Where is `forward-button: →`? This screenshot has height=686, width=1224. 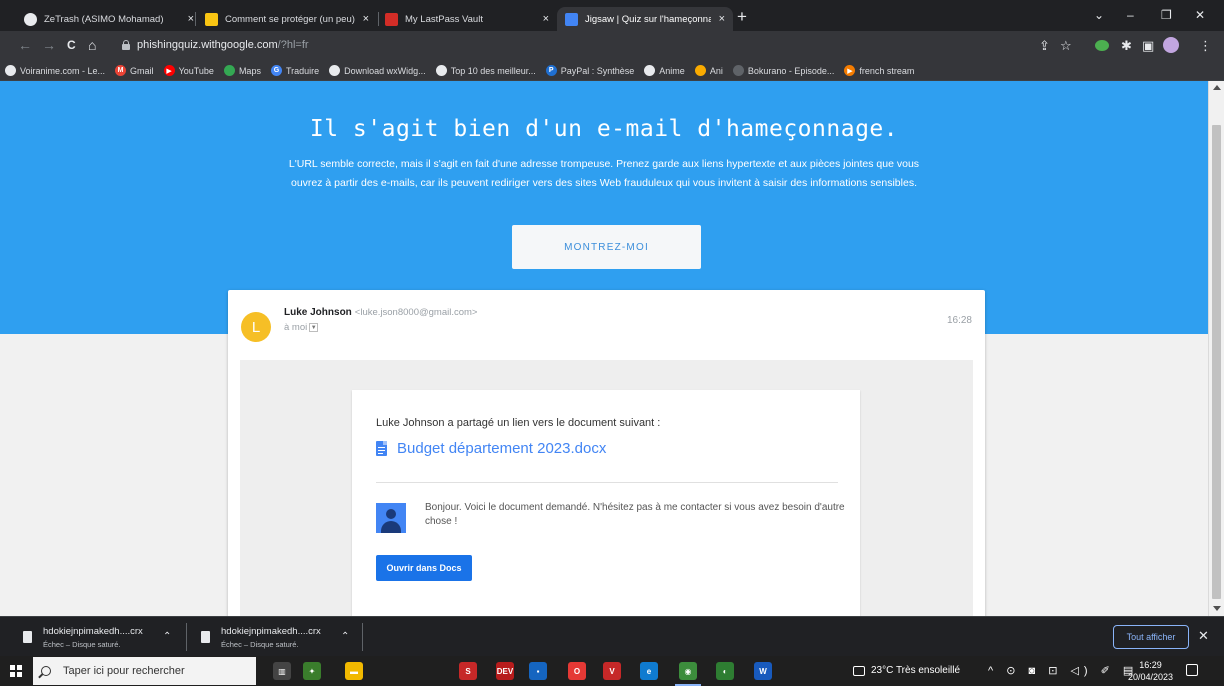 forward-button: → is located at coordinates (49, 45).